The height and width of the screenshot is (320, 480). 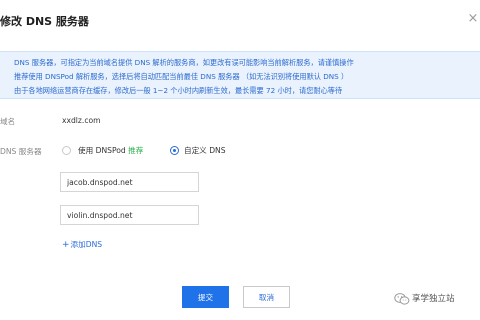 I want to click on add-dns-label: 添加DNS, so click(x=86, y=244).